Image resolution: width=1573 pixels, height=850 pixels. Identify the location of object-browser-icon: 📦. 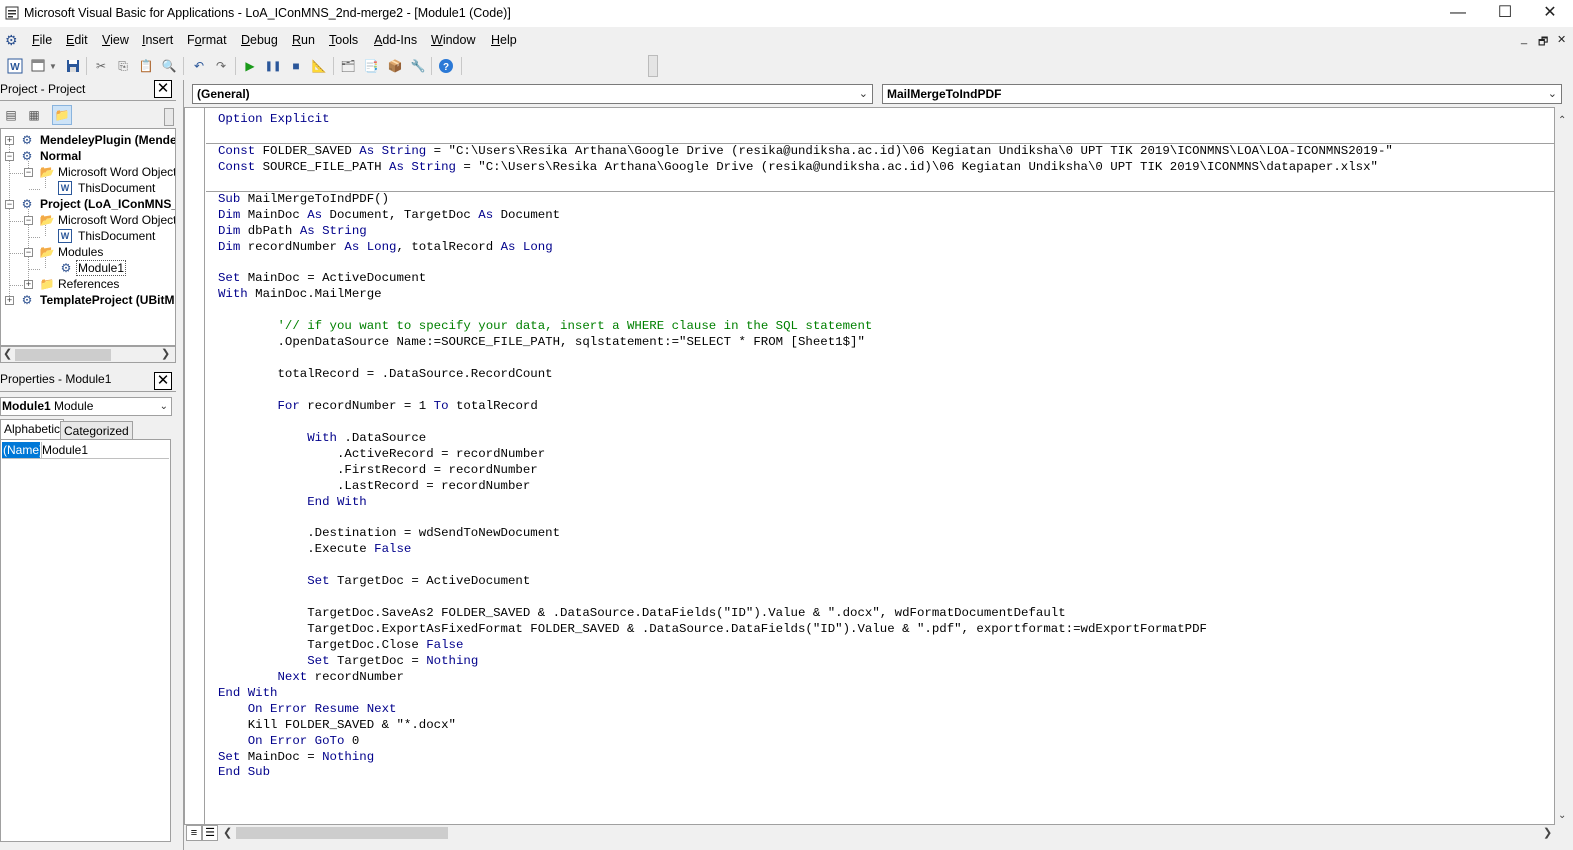
(395, 66).